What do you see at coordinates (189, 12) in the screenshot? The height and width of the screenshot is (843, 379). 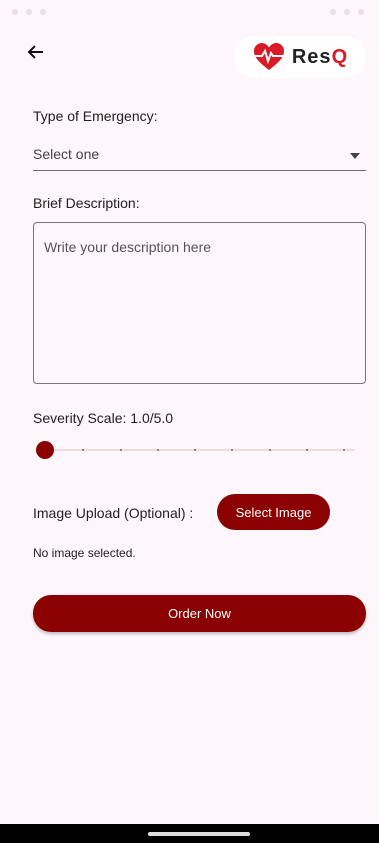 I see `status-bar` at bounding box center [189, 12].